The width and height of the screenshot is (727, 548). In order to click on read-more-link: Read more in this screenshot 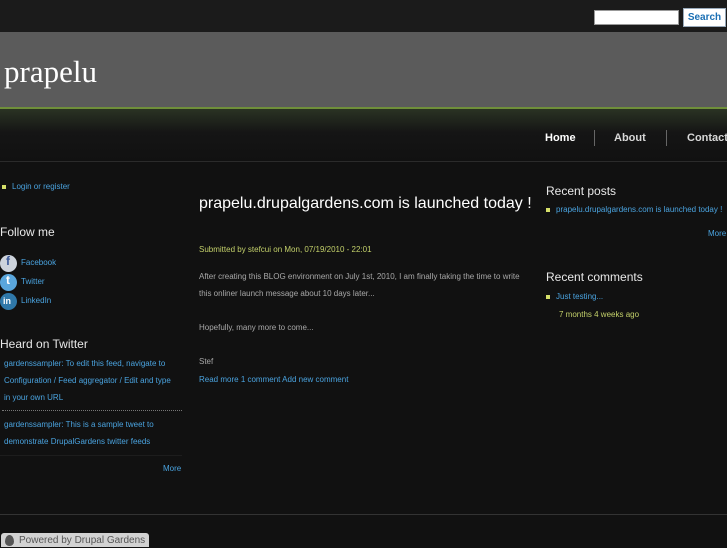, I will do `click(219, 379)`.